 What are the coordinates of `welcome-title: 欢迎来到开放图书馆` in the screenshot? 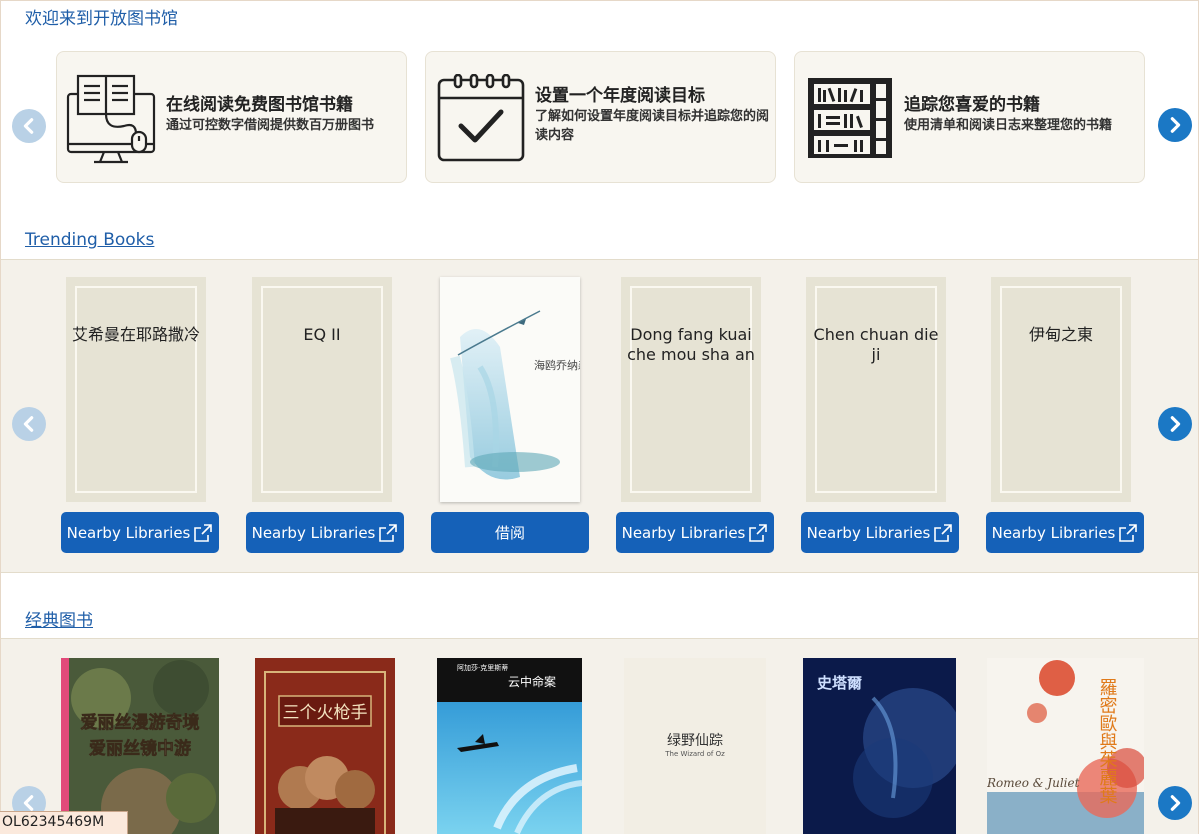 It's located at (101, 19).